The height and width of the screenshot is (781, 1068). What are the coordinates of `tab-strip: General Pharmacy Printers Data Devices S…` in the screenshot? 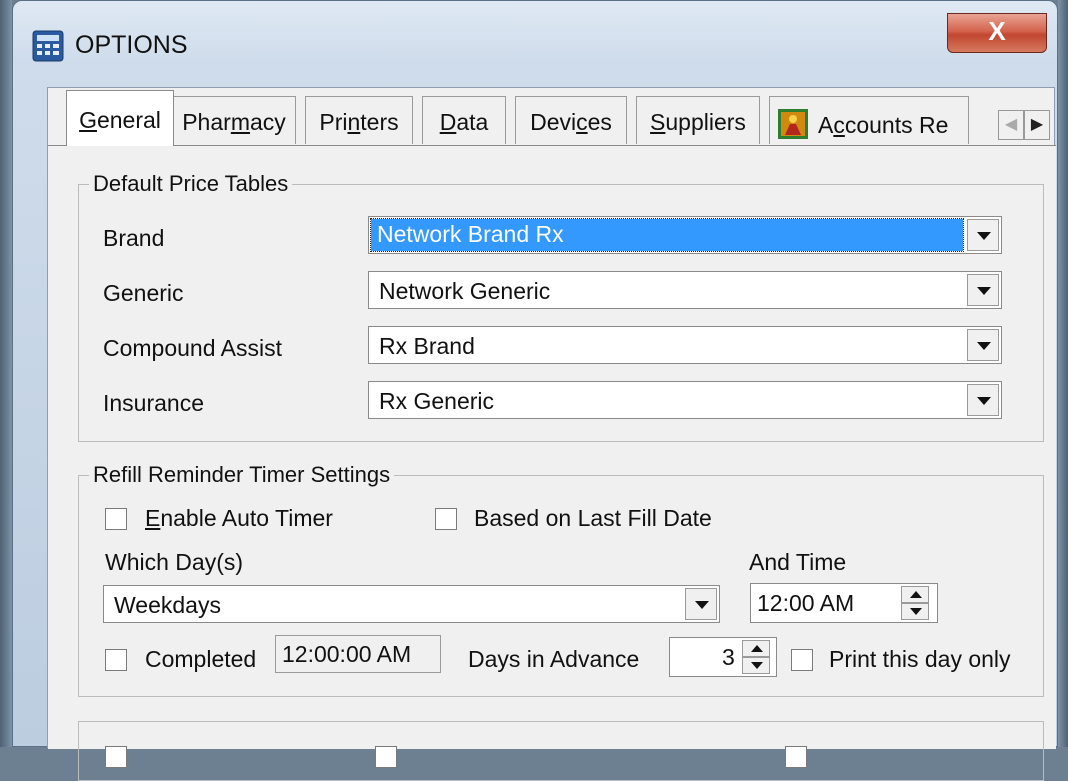 It's located at (552, 117).